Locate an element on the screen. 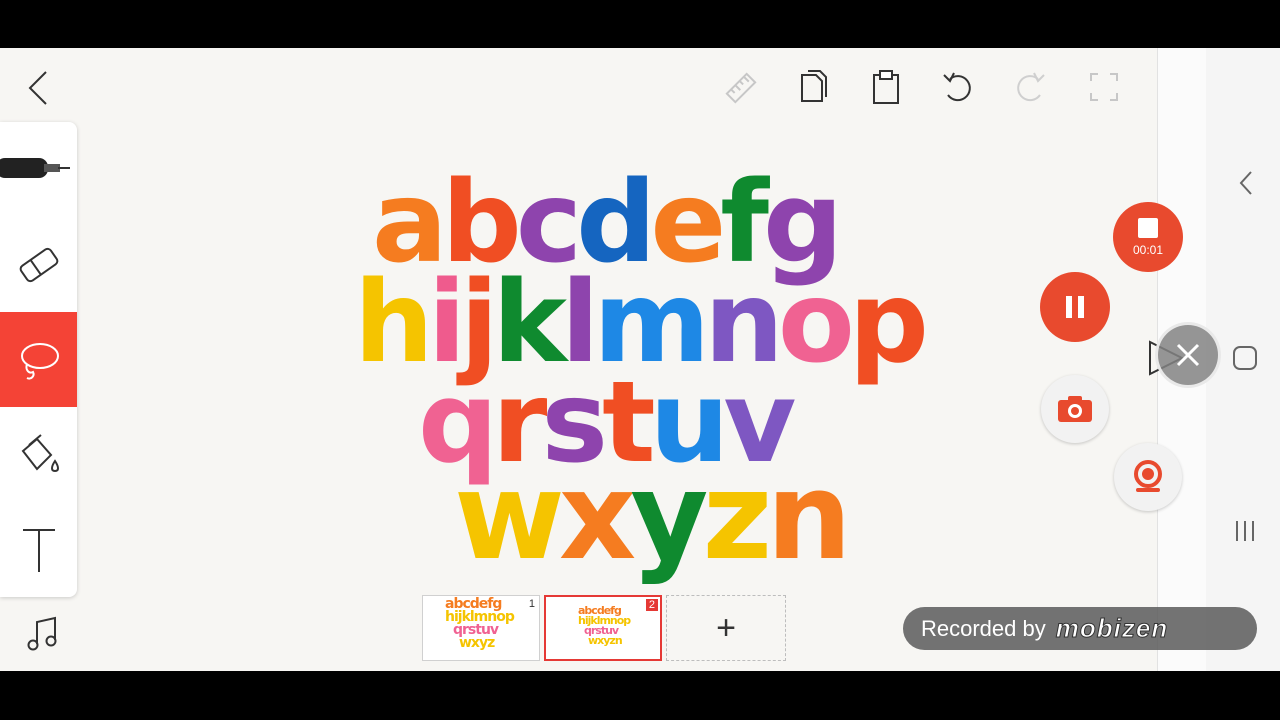  page-number-2: 2 is located at coordinates (651, 605).